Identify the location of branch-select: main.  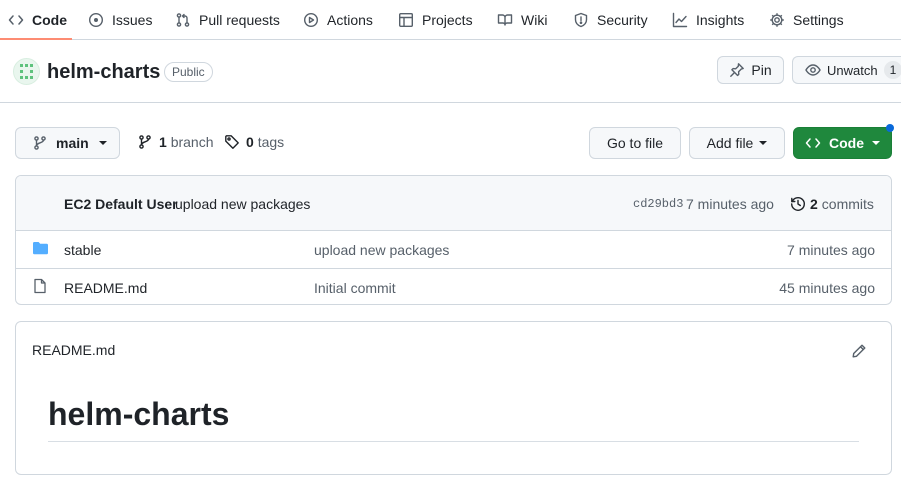
(67, 143).